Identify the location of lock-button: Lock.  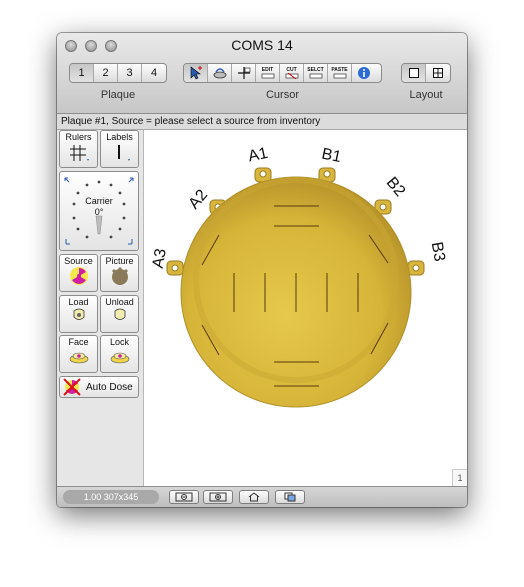
(119, 354).